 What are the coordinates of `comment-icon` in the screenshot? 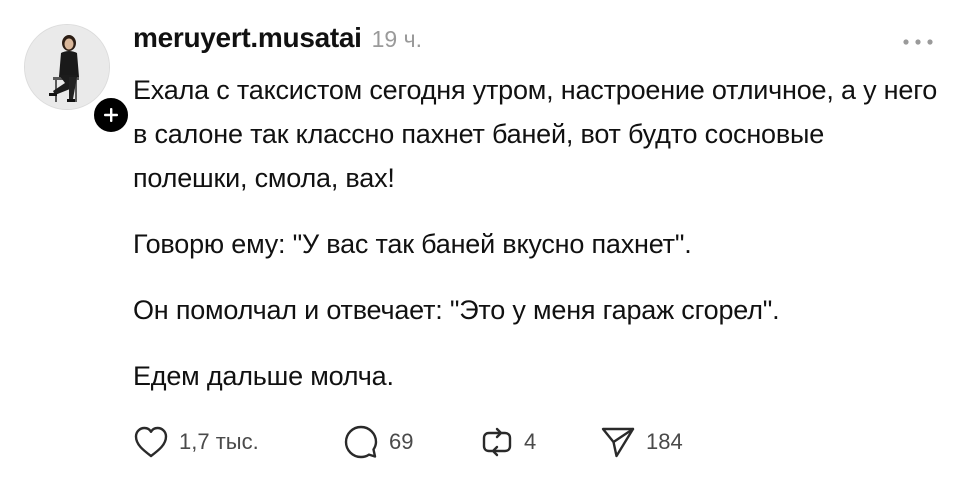 It's located at (361, 442).